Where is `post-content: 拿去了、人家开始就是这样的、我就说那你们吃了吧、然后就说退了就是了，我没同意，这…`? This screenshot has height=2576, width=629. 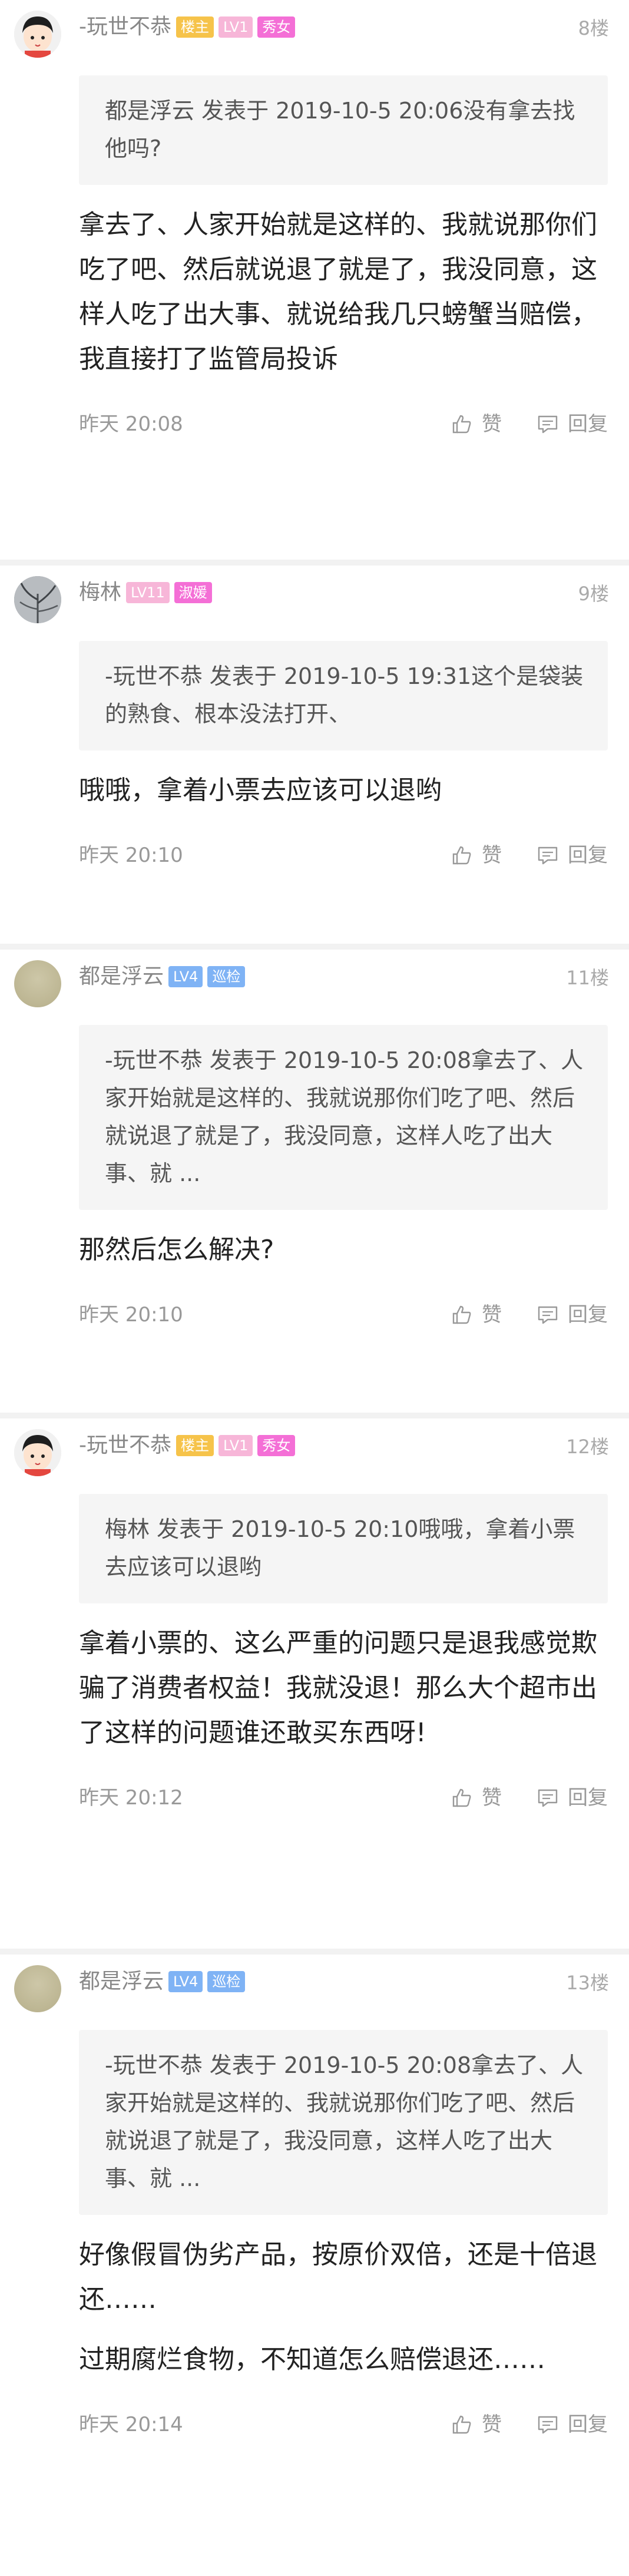 post-content: 拿去了、人家开始就是这样的、我就说那你们吃了吧、然后就说退了就是了，我没同意，这… is located at coordinates (344, 283).